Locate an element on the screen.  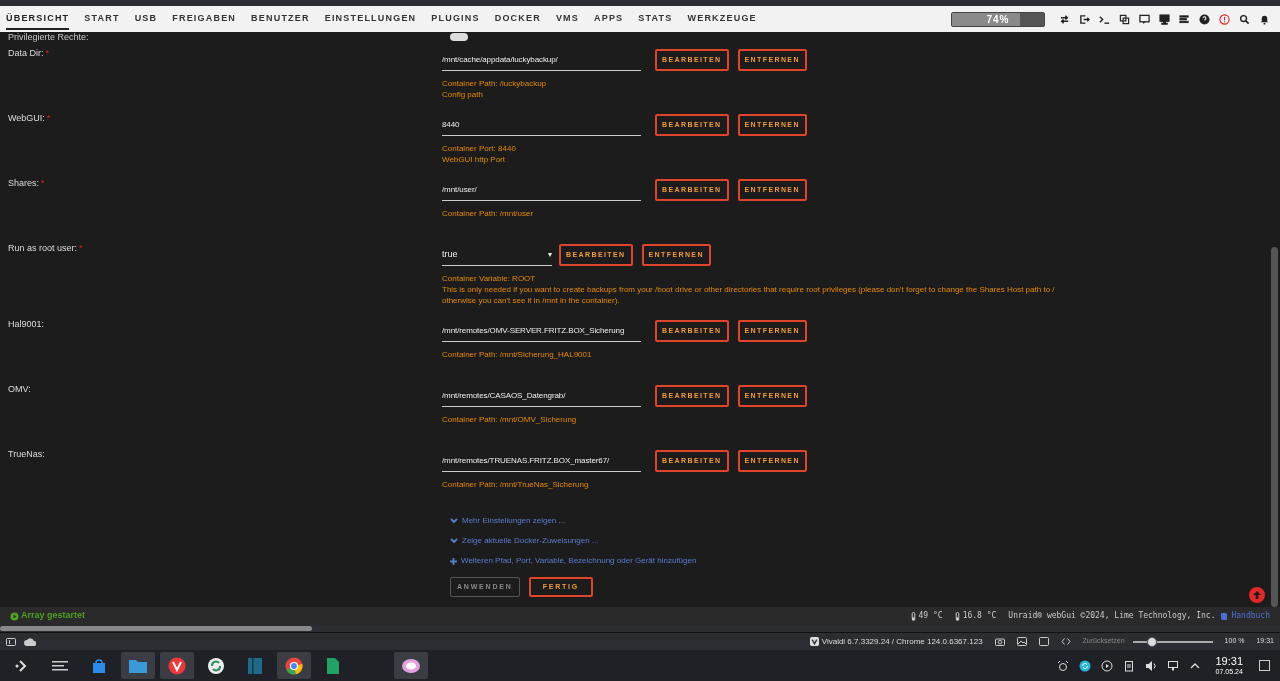
horizontal-scrollbar is located at coordinates (156, 628).